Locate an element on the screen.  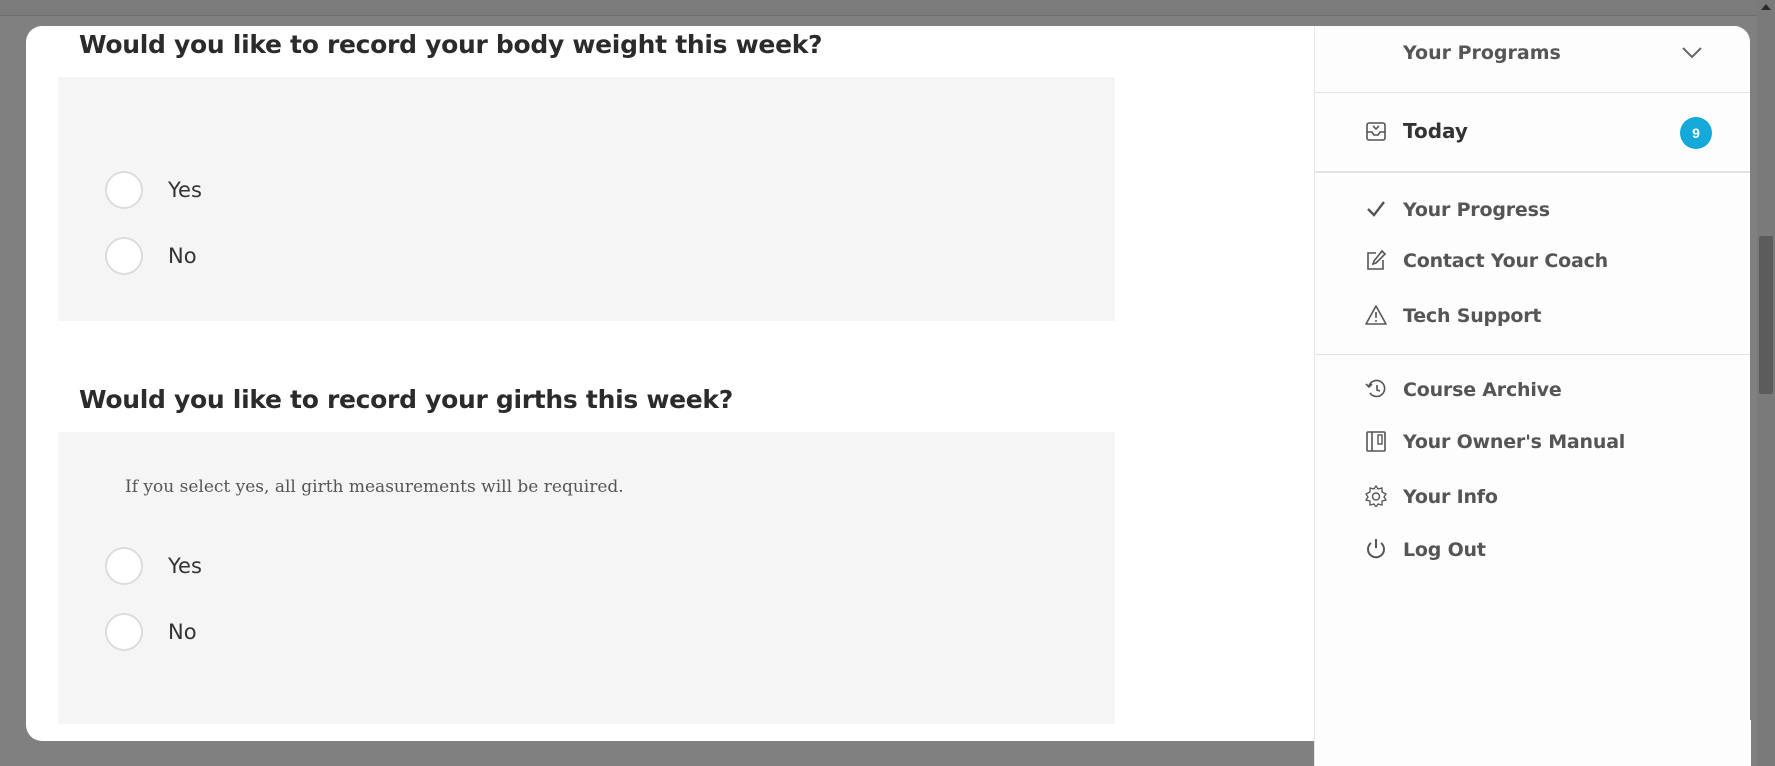
sidebar-item-label: Your Info is located at coordinates (1450, 497).